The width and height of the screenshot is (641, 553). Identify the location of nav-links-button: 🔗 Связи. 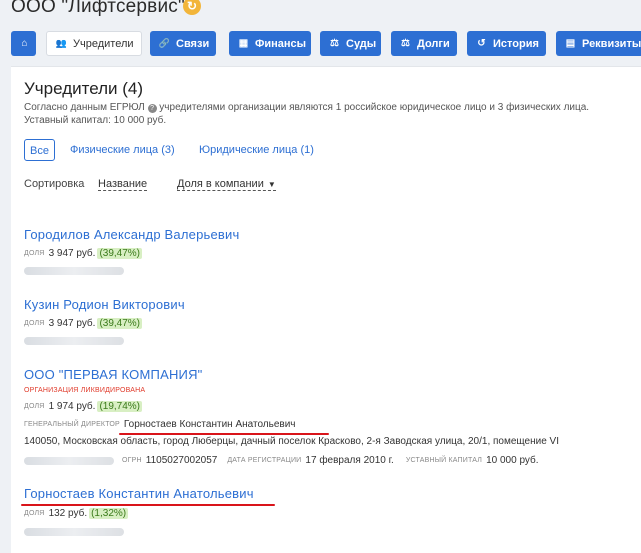
(183, 43).